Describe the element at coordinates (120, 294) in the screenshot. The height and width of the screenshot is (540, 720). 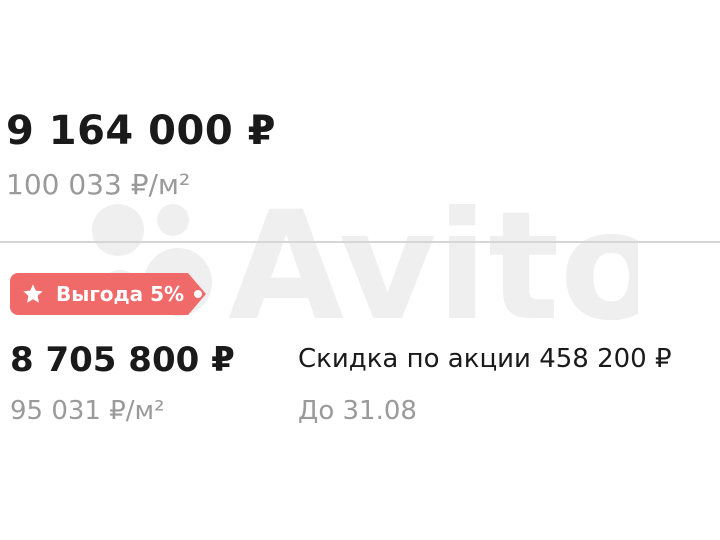
I see `badge-label: Выгода 5%` at that location.